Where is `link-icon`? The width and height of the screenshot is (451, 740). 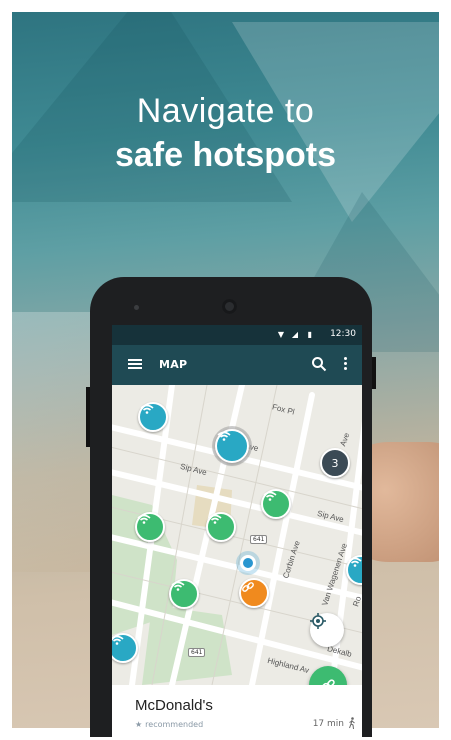 link-icon is located at coordinates (248, 587).